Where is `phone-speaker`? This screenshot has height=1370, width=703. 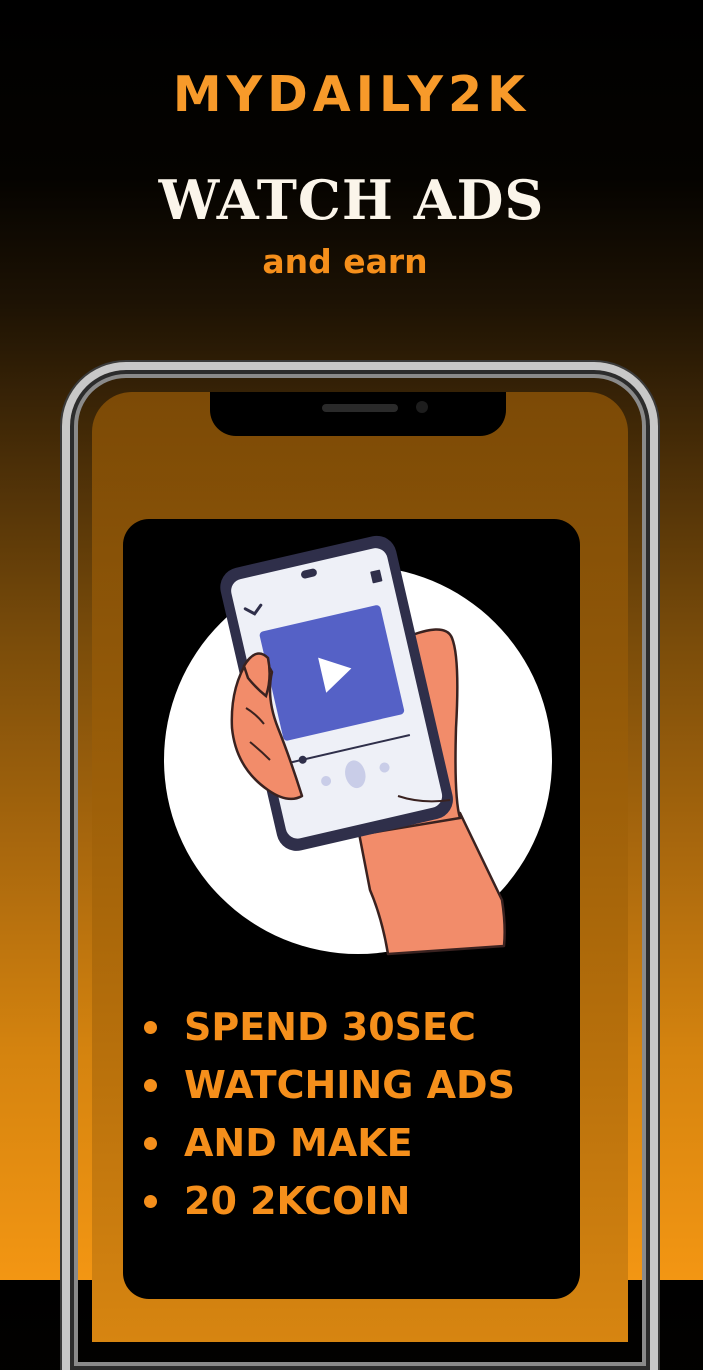
phone-speaker is located at coordinates (360, 408).